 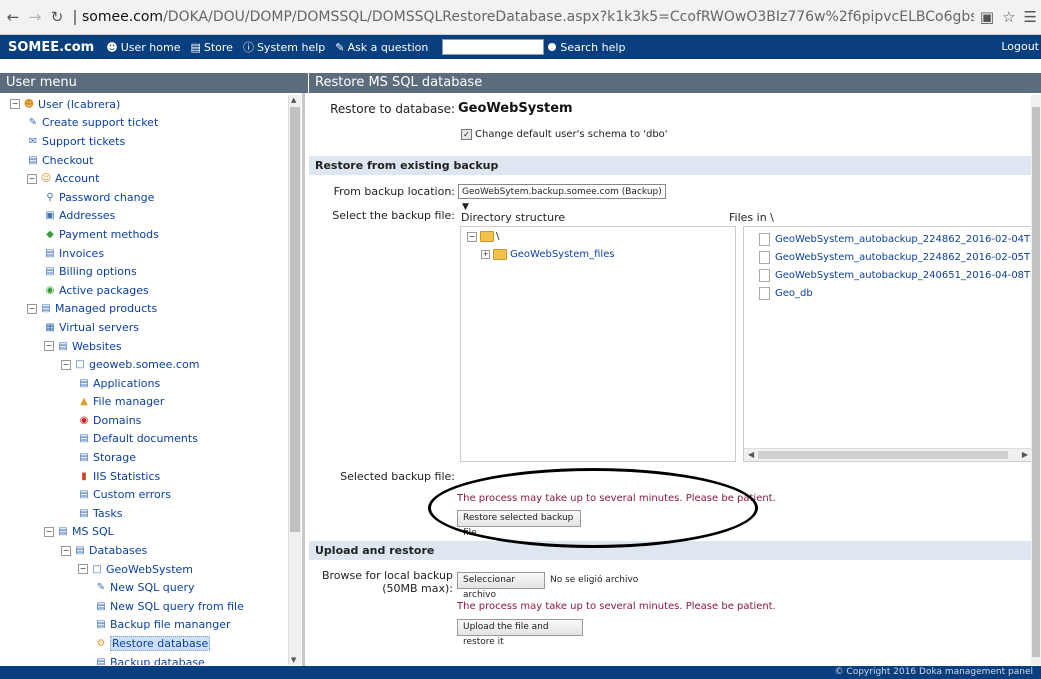 I want to click on directory-tree-box: − \ + GeoWebSystem_files, so click(x=598, y=344).